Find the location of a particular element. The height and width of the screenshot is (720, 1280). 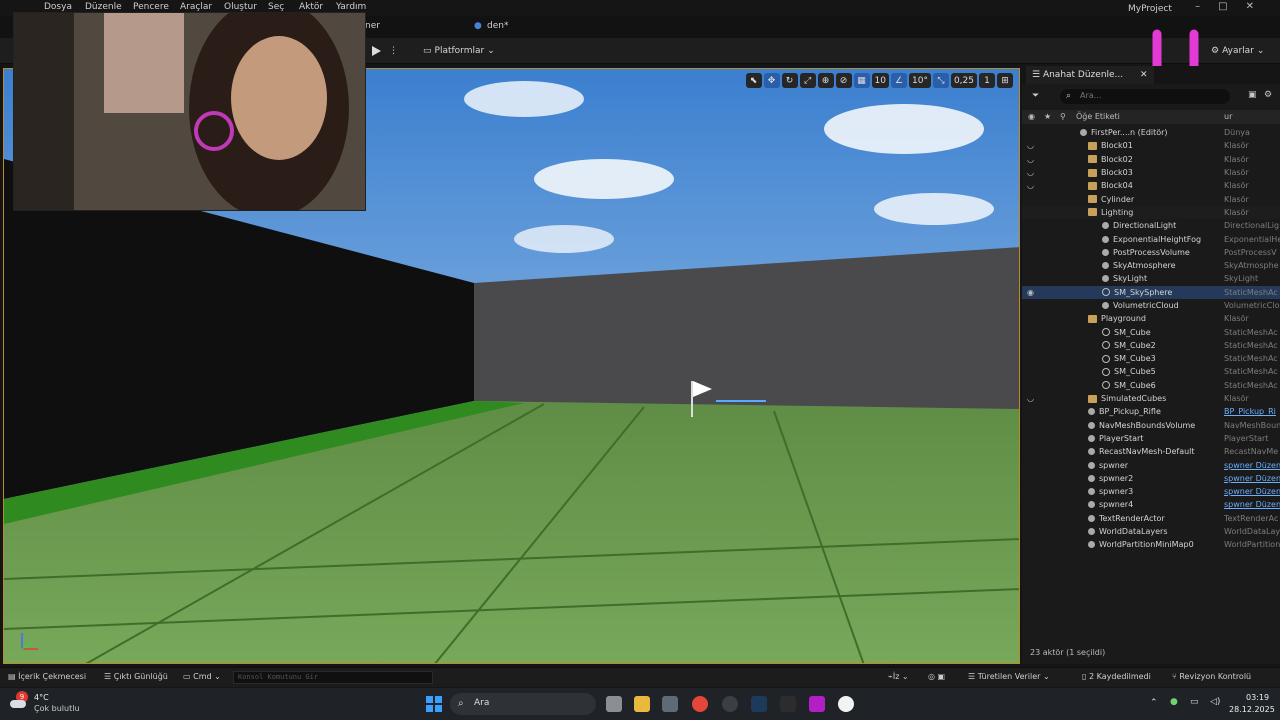

row-type: BP_Pickup_Ri is located at coordinates (1252, 411).